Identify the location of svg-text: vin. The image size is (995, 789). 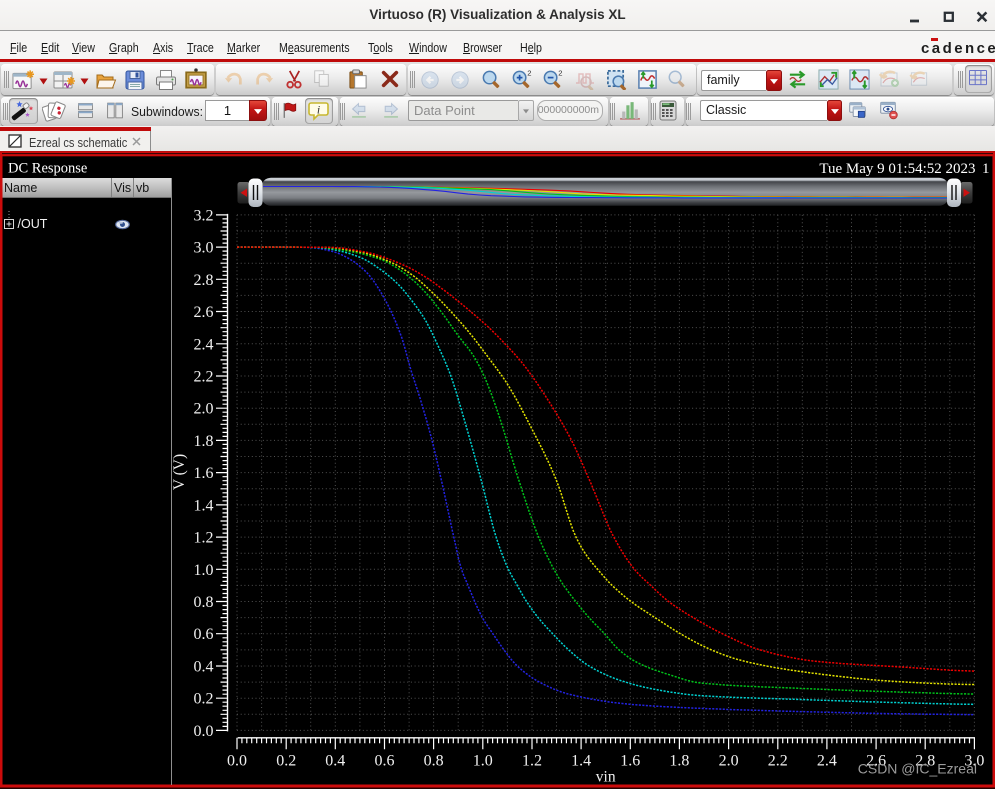
(606, 777).